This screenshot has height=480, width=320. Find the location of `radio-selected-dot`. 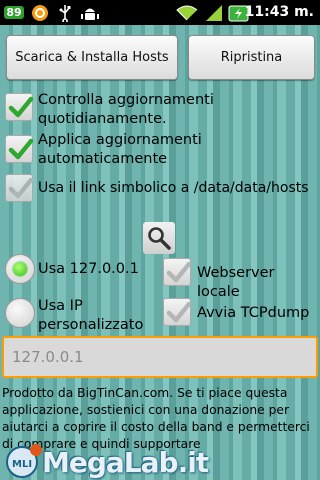

radio-selected-dot is located at coordinates (20, 269).